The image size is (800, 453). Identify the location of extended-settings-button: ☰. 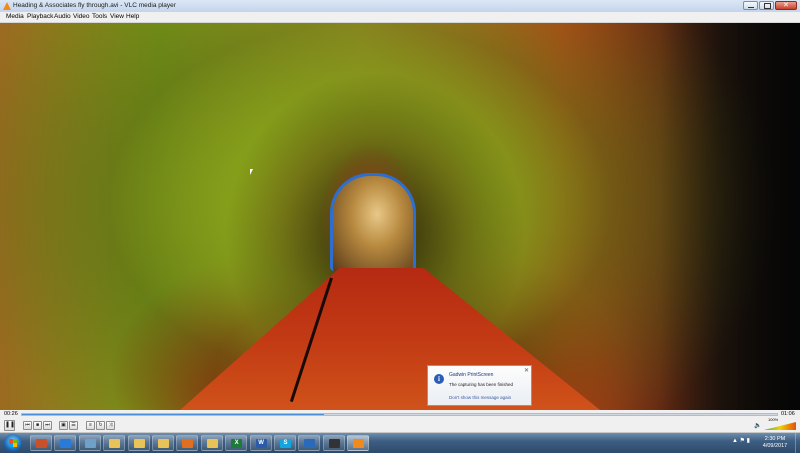
(73, 425).